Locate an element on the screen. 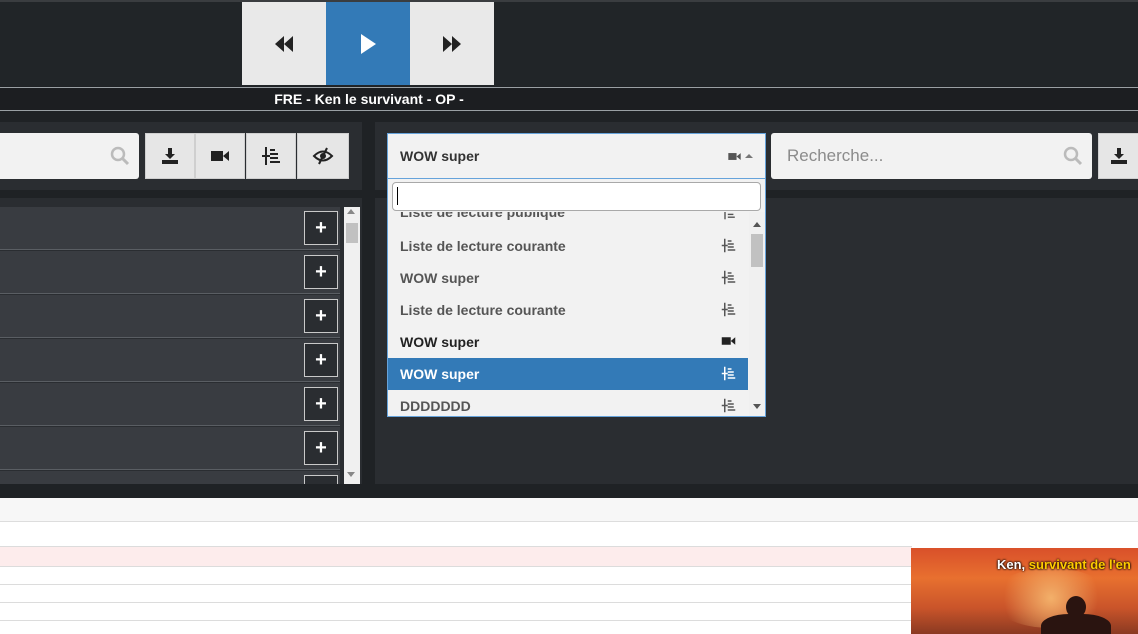 The image size is (1138, 634). rewind-button is located at coordinates (284, 43).